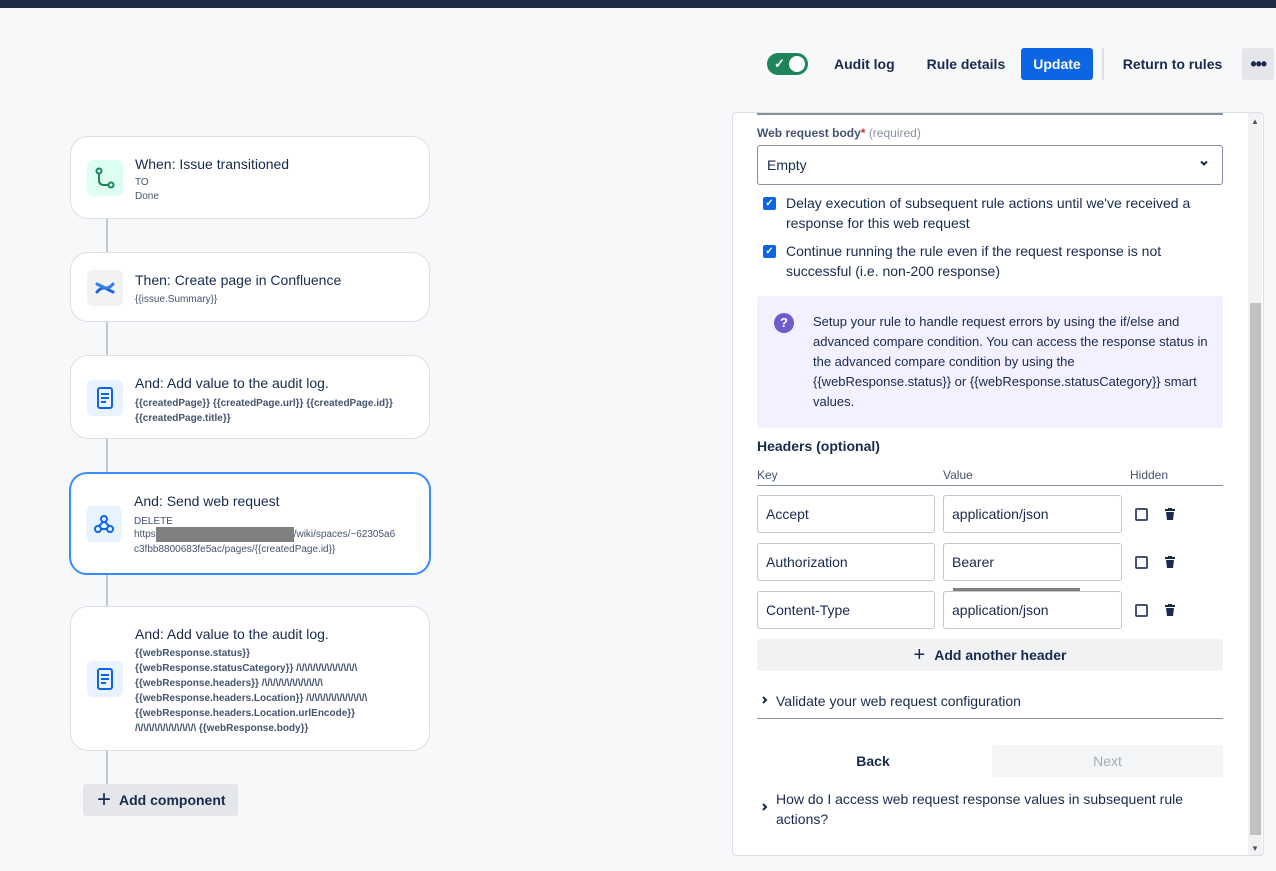 This screenshot has height=871, width=1276. What do you see at coordinates (145, 534) in the screenshot?
I see `url-prefix: https` at bounding box center [145, 534].